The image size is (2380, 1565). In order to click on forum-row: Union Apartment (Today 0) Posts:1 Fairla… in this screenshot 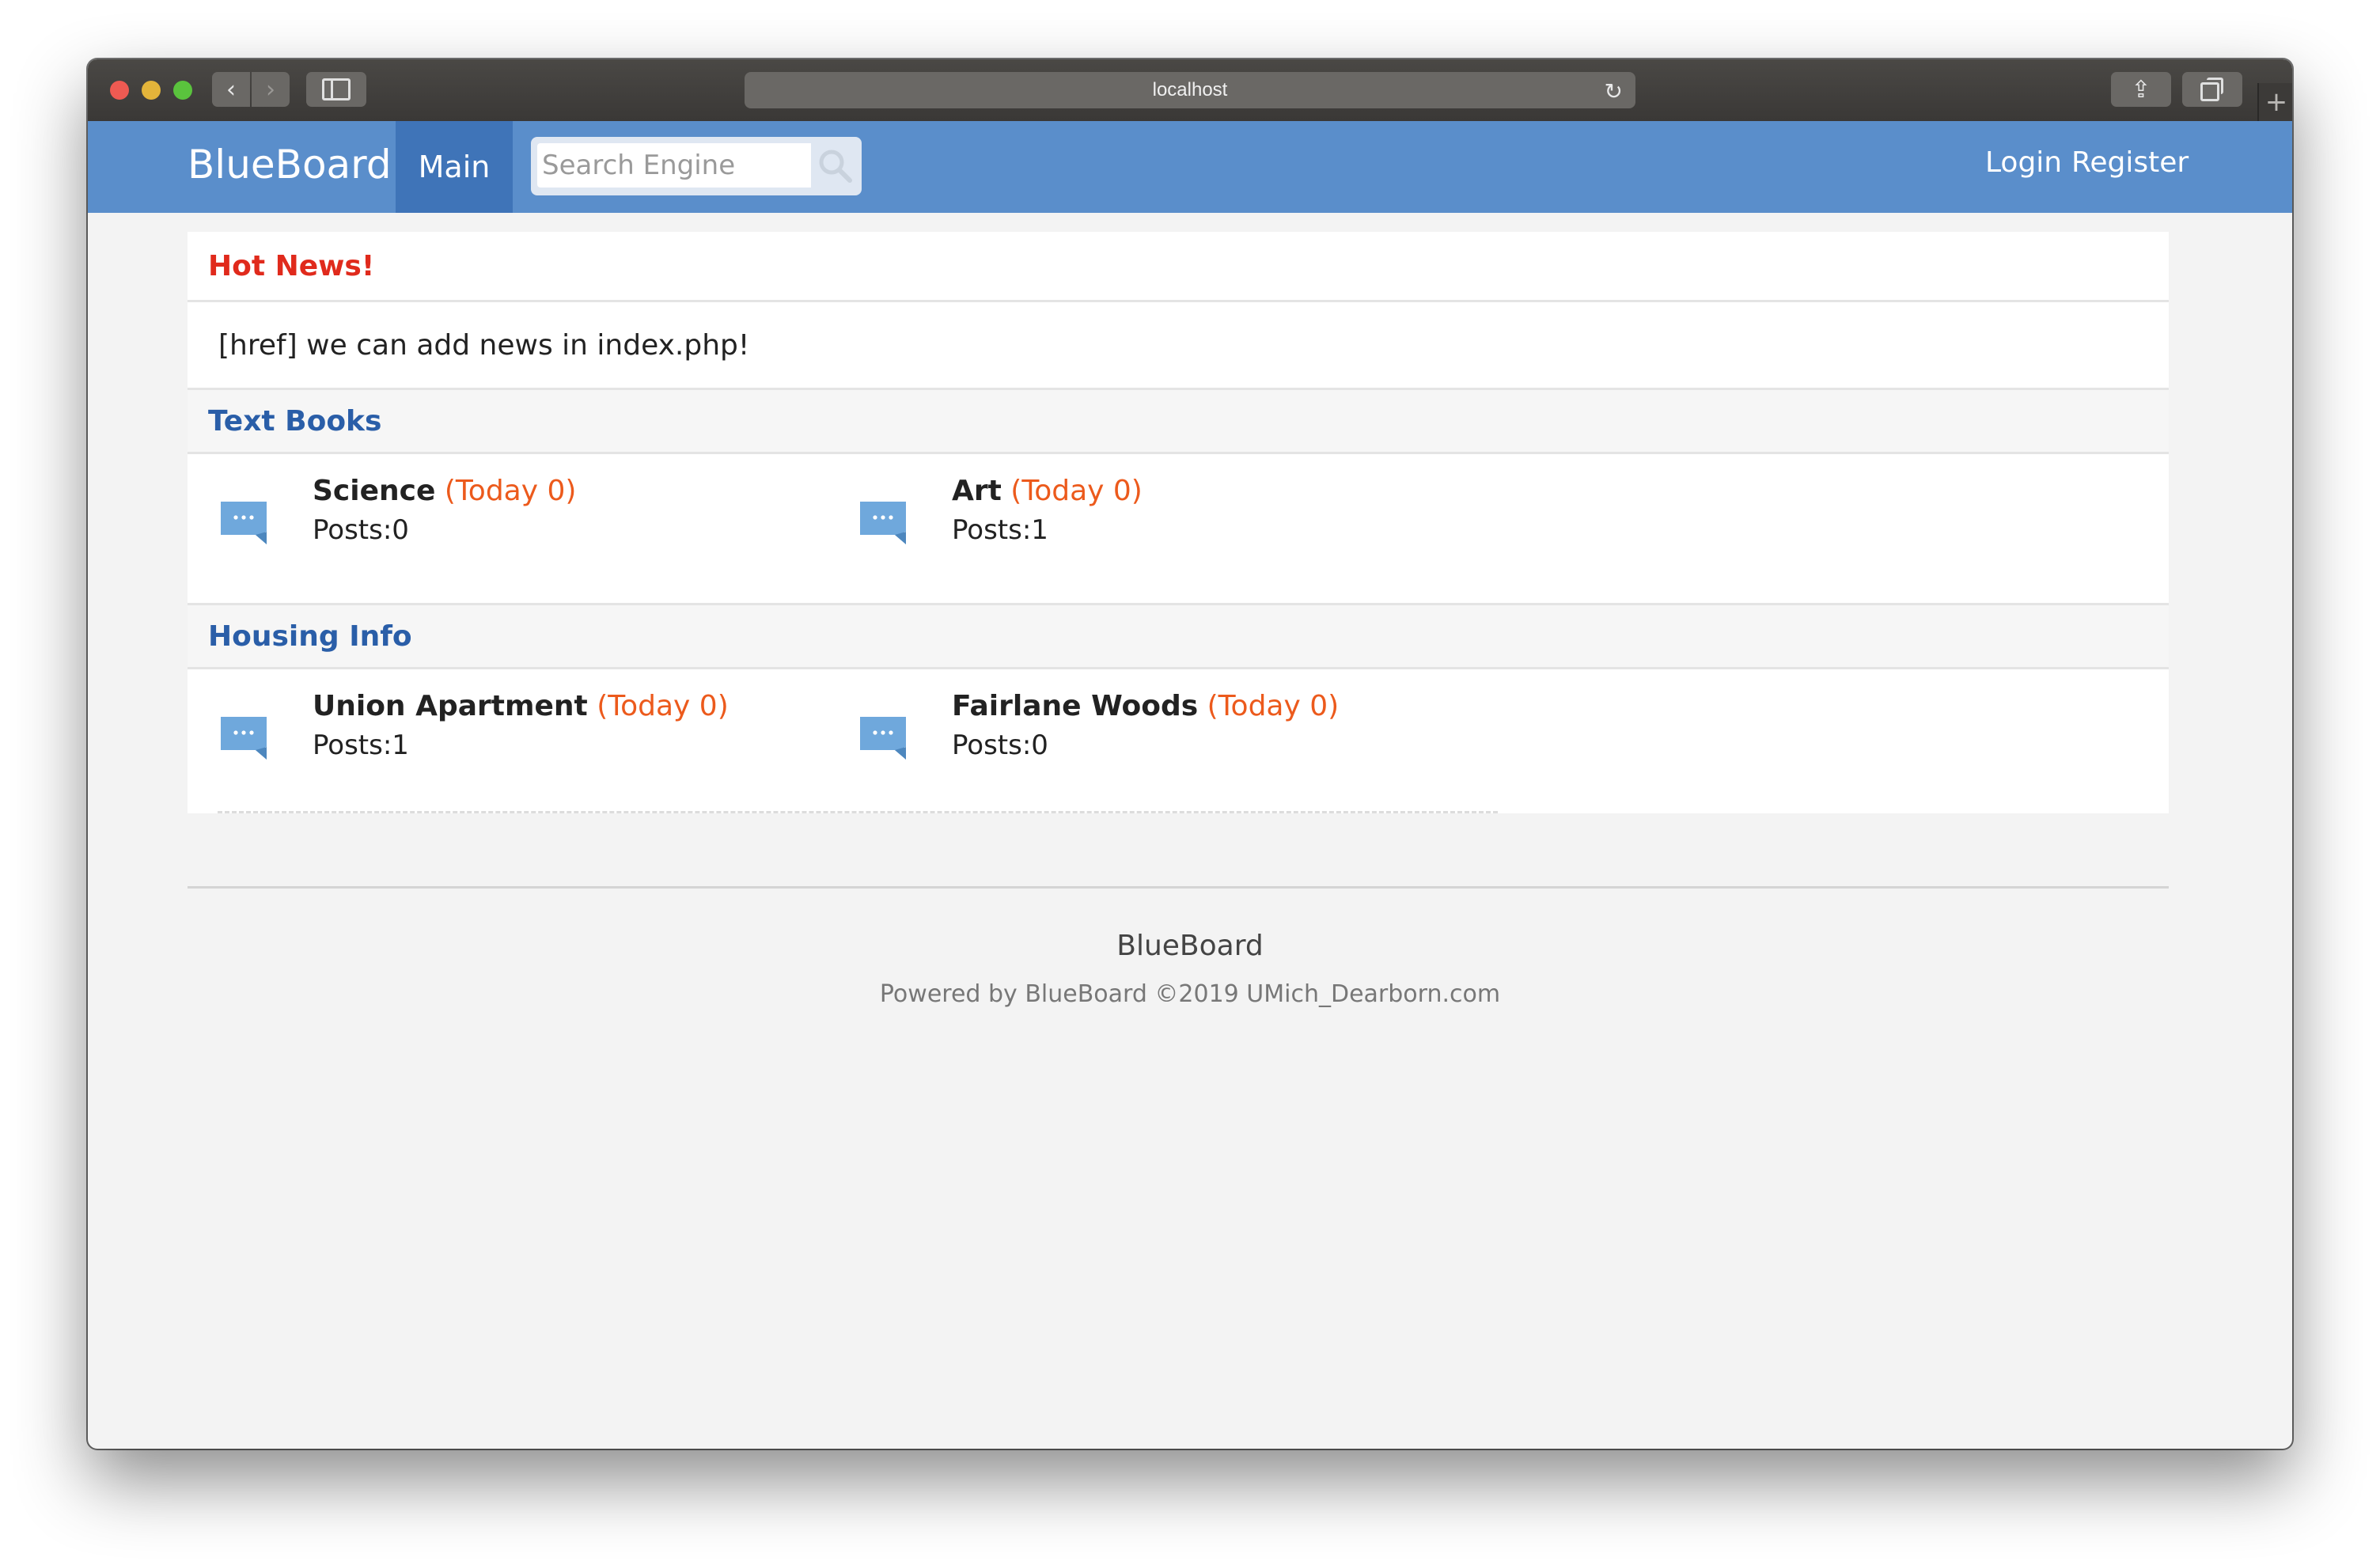, I will do `click(1178, 741)`.